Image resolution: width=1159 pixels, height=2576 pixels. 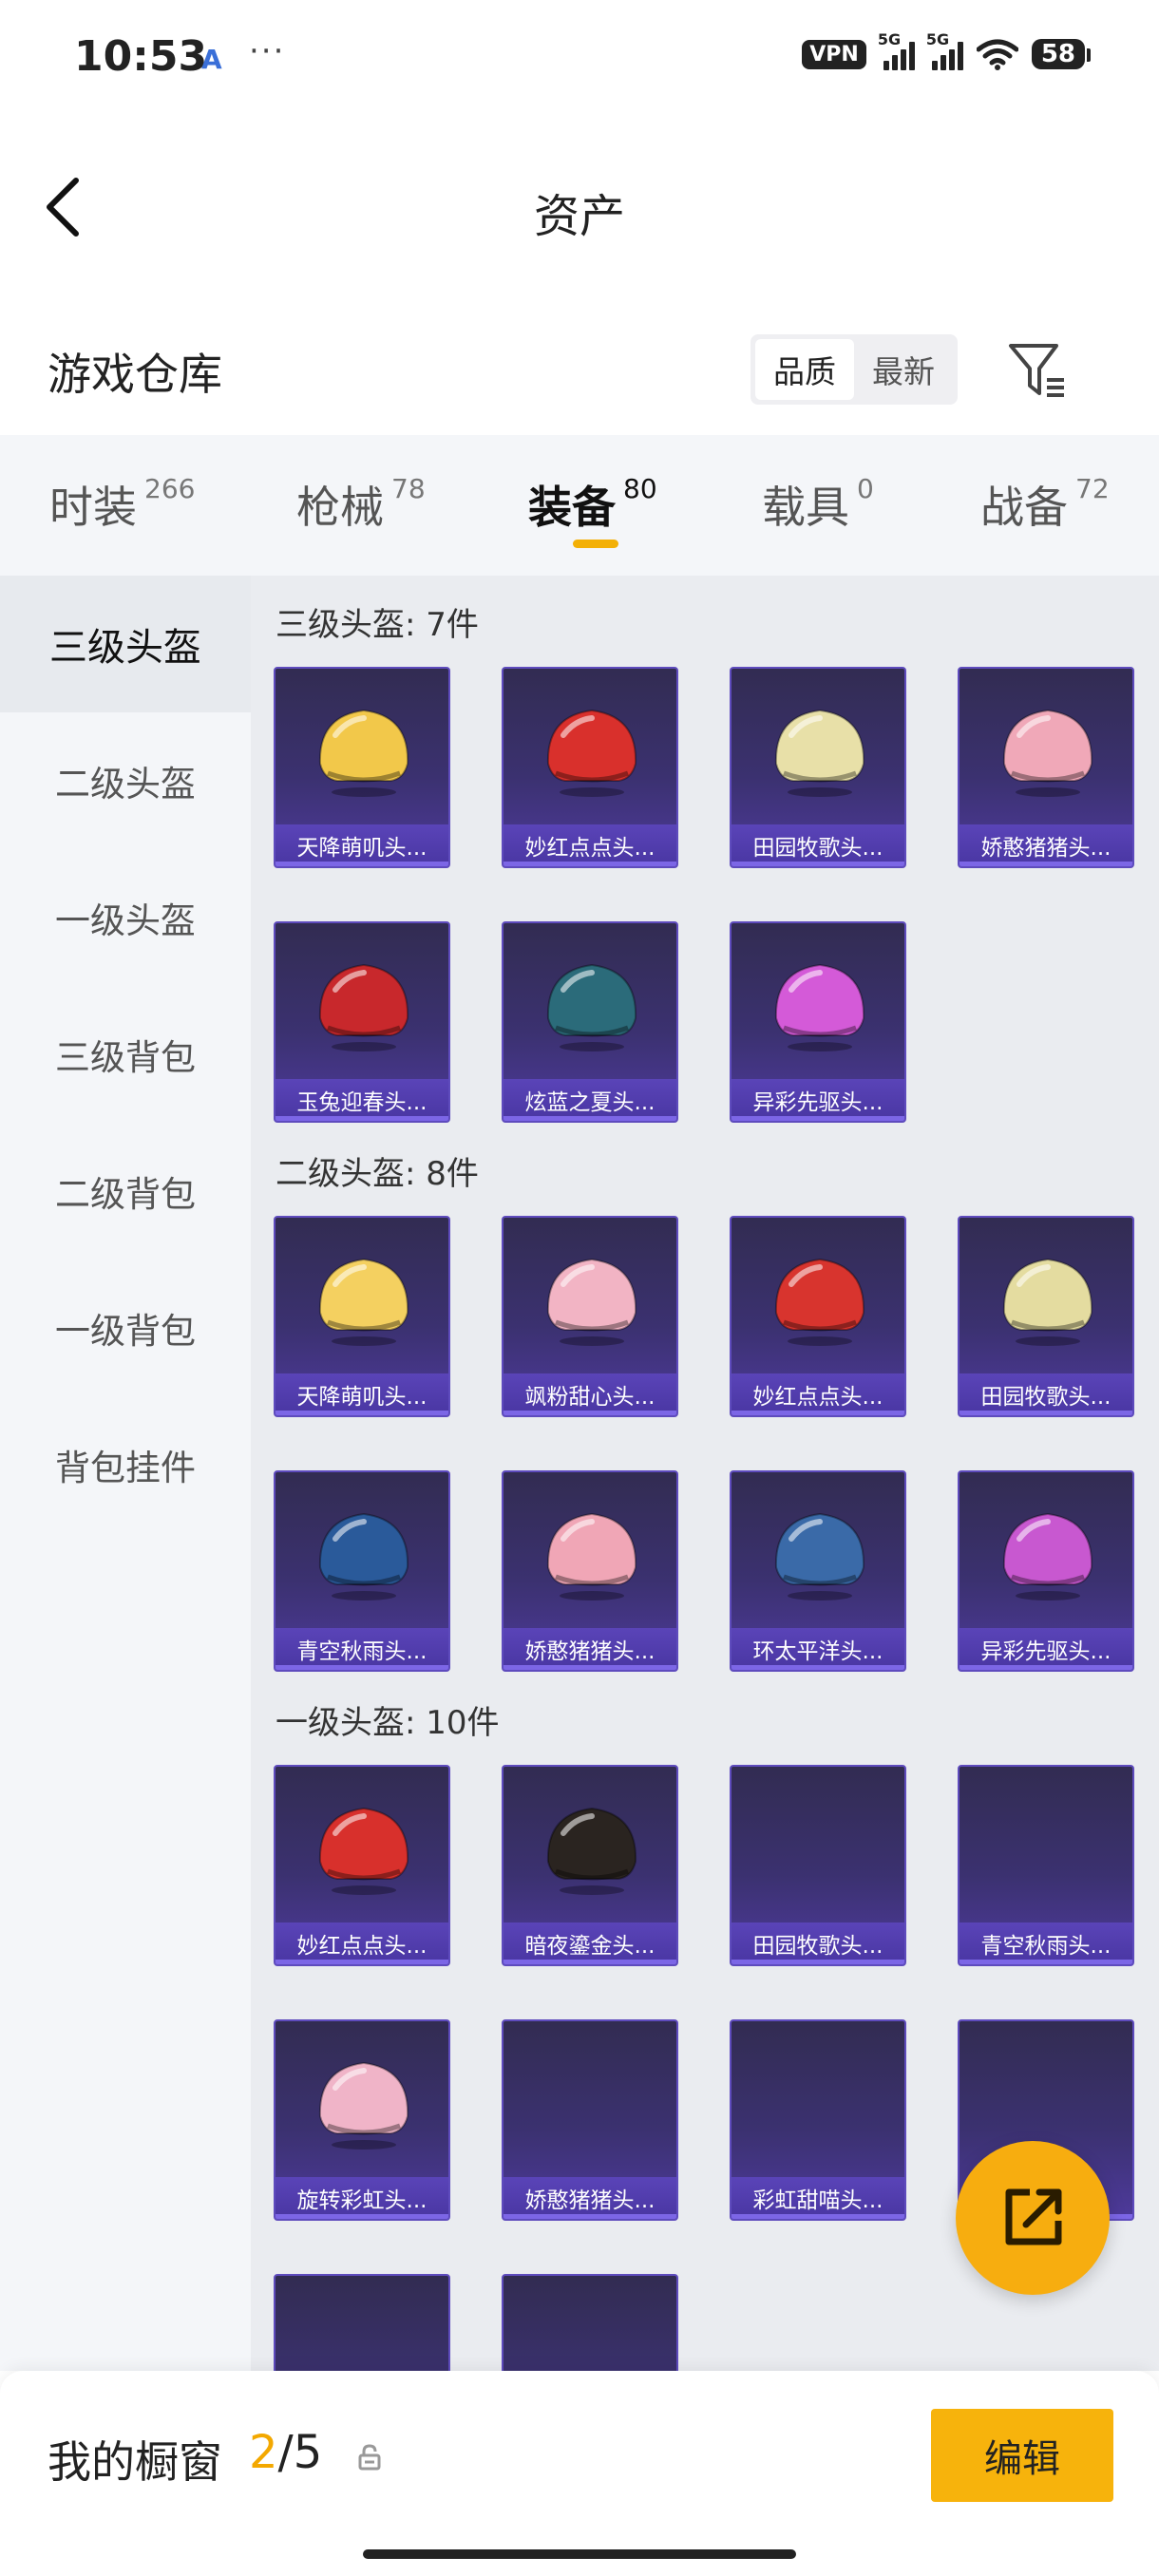 I want to click on tab-label: 装备, so click(x=572, y=508).